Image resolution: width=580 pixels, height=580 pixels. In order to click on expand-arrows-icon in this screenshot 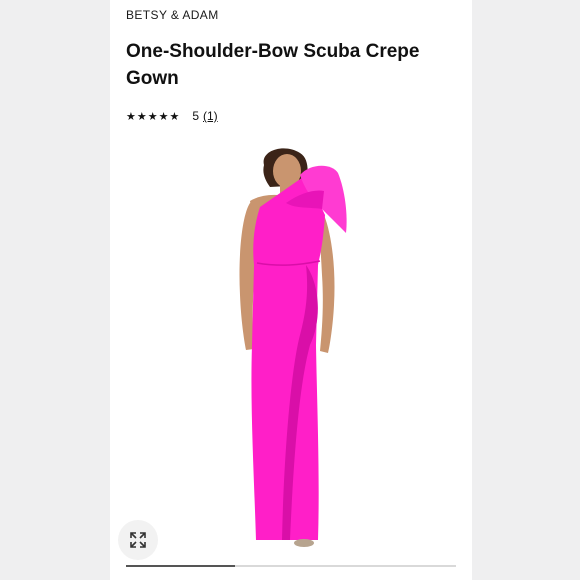, I will do `click(138, 540)`.